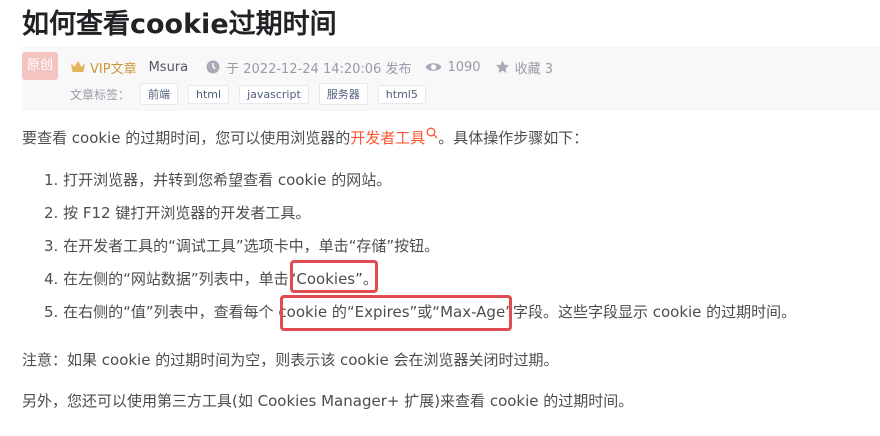 Image resolution: width=880 pixels, height=436 pixels. Describe the element at coordinates (209, 94) in the screenshot. I see `tag-item: html` at that location.